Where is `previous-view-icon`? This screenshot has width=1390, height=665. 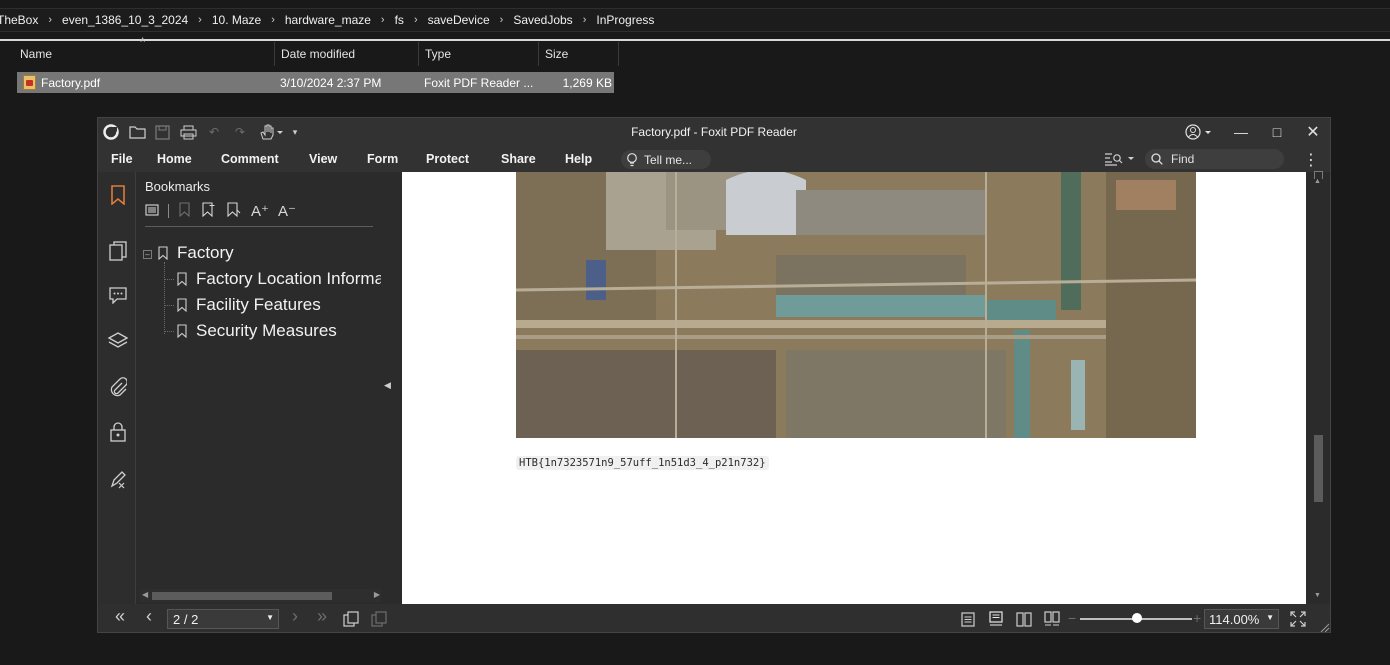 previous-view-icon is located at coordinates (351, 619).